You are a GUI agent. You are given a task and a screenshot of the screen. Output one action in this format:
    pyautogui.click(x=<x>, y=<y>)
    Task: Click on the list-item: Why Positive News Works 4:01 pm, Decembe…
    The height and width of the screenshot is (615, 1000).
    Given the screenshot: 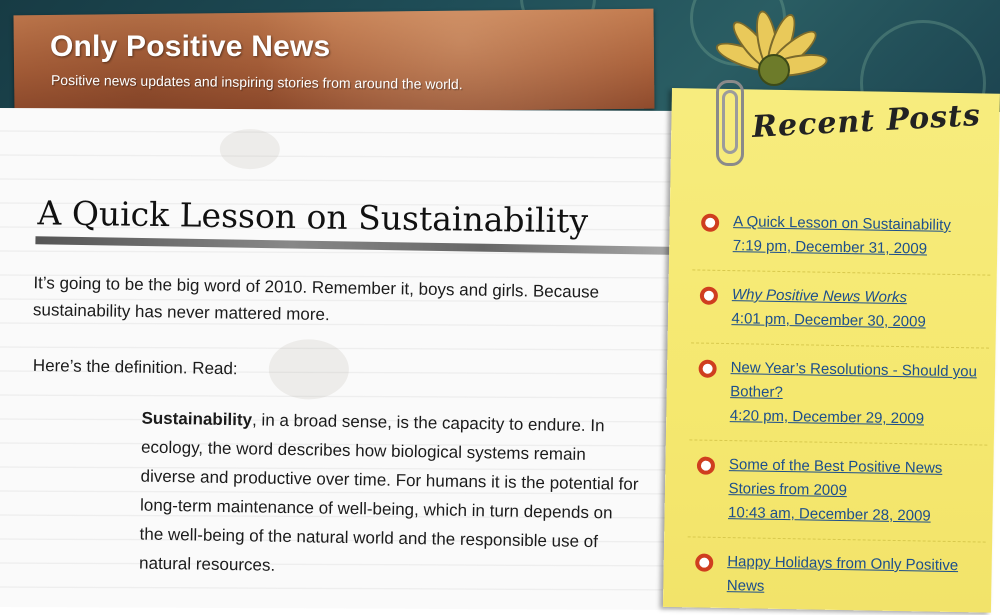 What is the action you would take?
    pyautogui.click(x=841, y=308)
    